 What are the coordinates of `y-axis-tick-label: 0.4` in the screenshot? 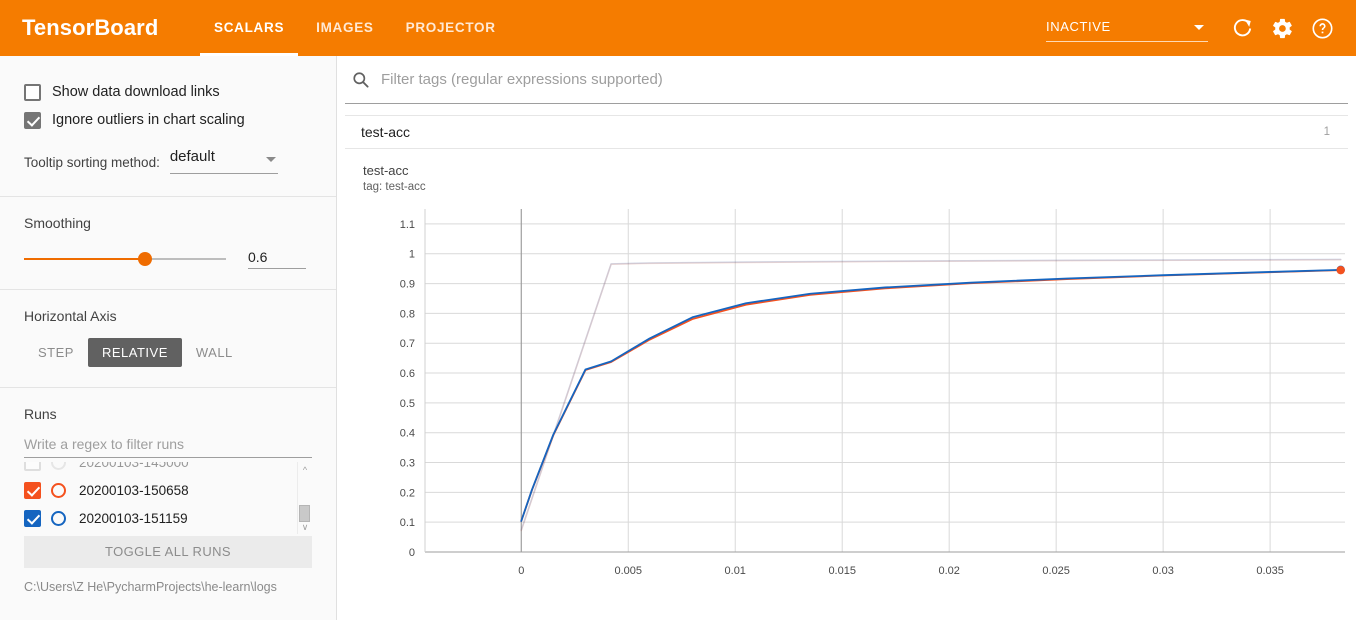 It's located at (407, 434).